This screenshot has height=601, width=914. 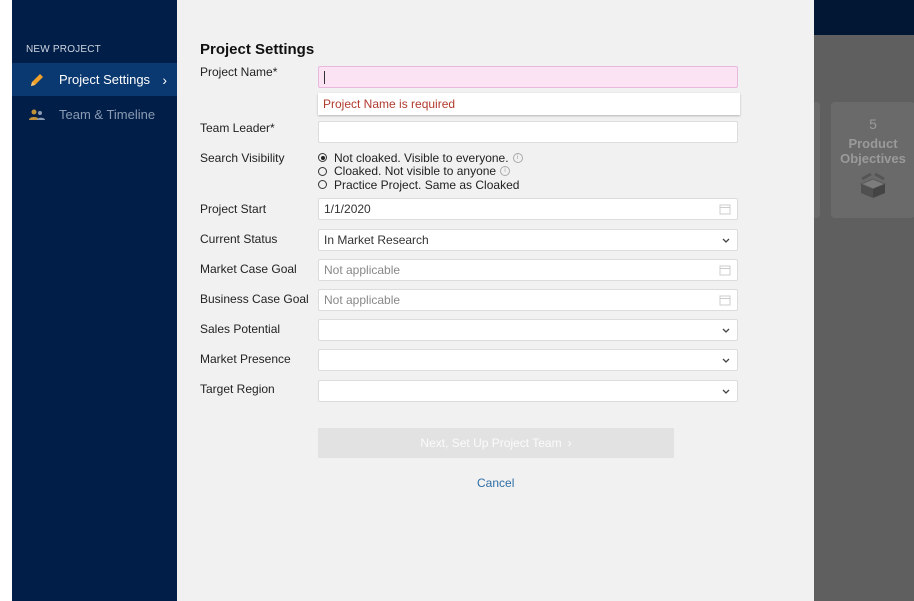 What do you see at coordinates (257, 49) in the screenshot?
I see `page-title: Project Settings` at bounding box center [257, 49].